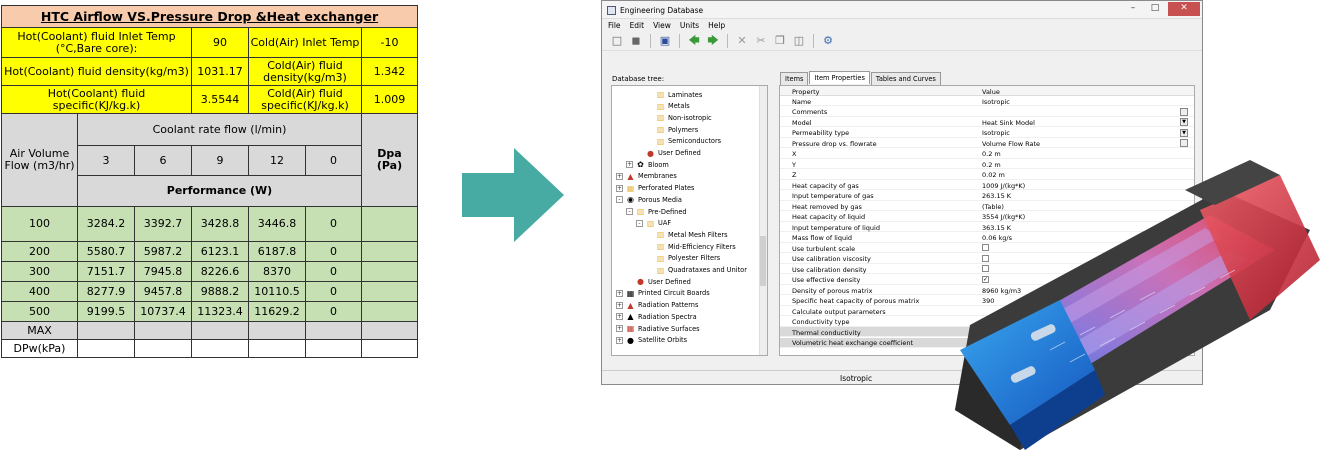 The image size is (1332, 472). I want to click on menu-item-file: File, so click(614, 25).